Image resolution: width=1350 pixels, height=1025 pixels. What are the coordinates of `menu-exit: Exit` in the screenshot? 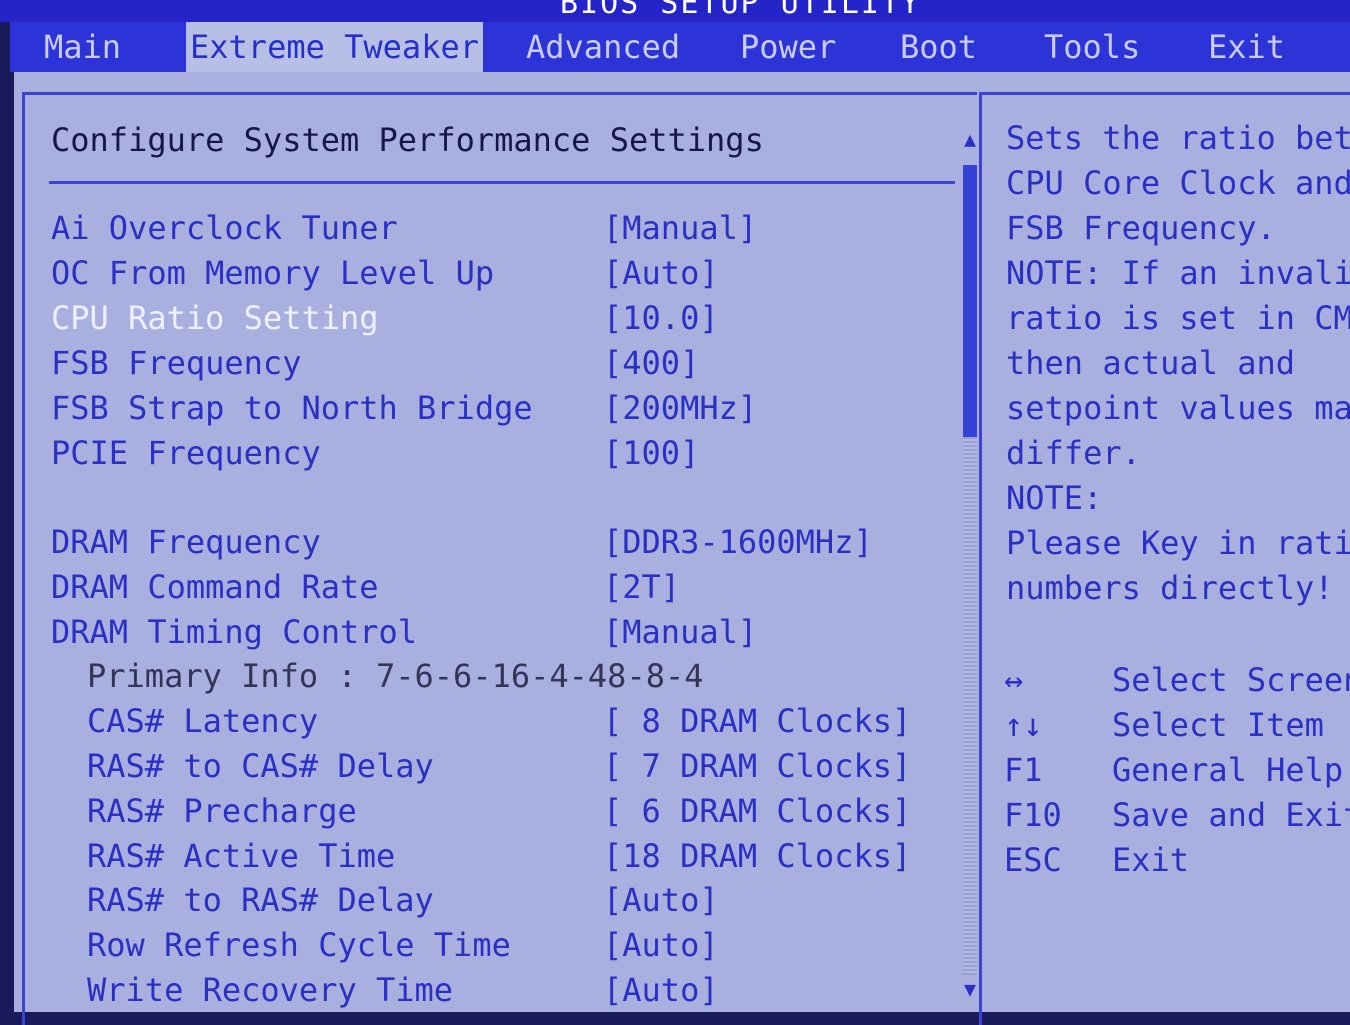 It's located at (1246, 47).